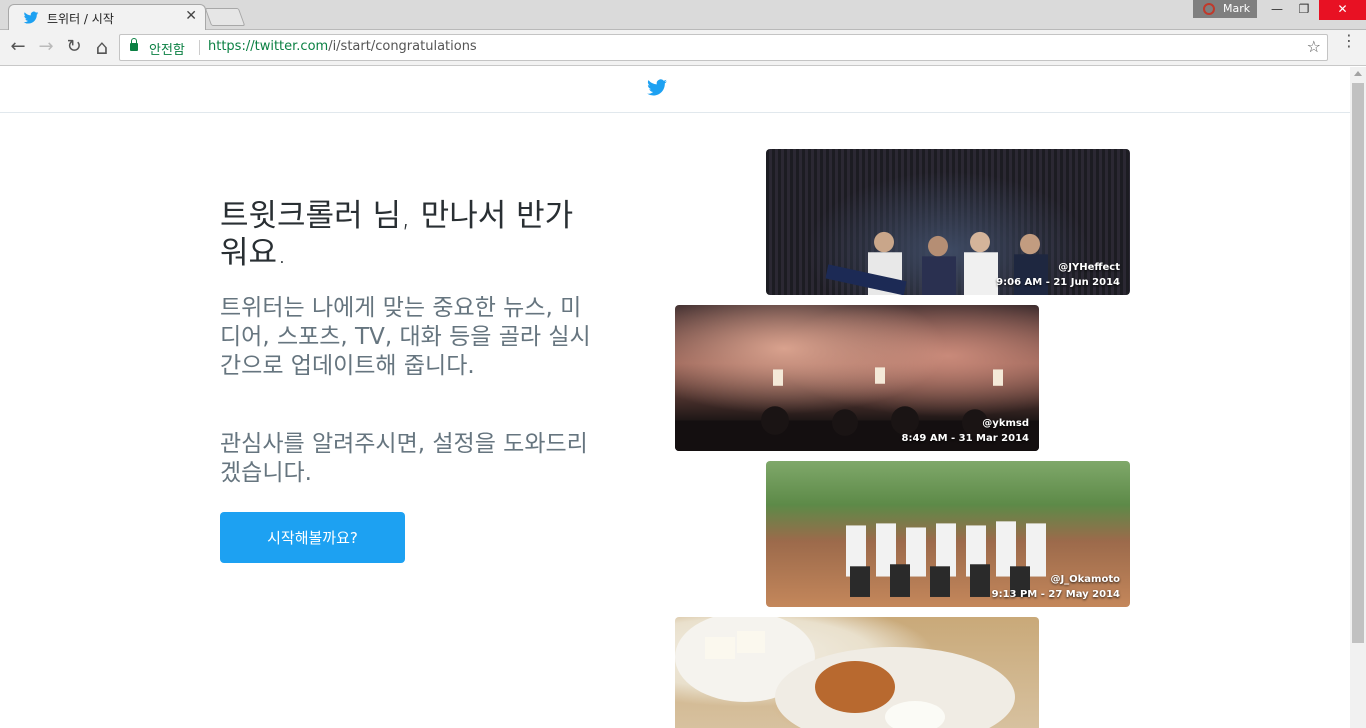 The width and height of the screenshot is (1366, 728). Describe the element at coordinates (948, 534) in the screenshot. I see `photo-card: @J_Okamoto 9:13 PM - 27 May 2014` at that location.